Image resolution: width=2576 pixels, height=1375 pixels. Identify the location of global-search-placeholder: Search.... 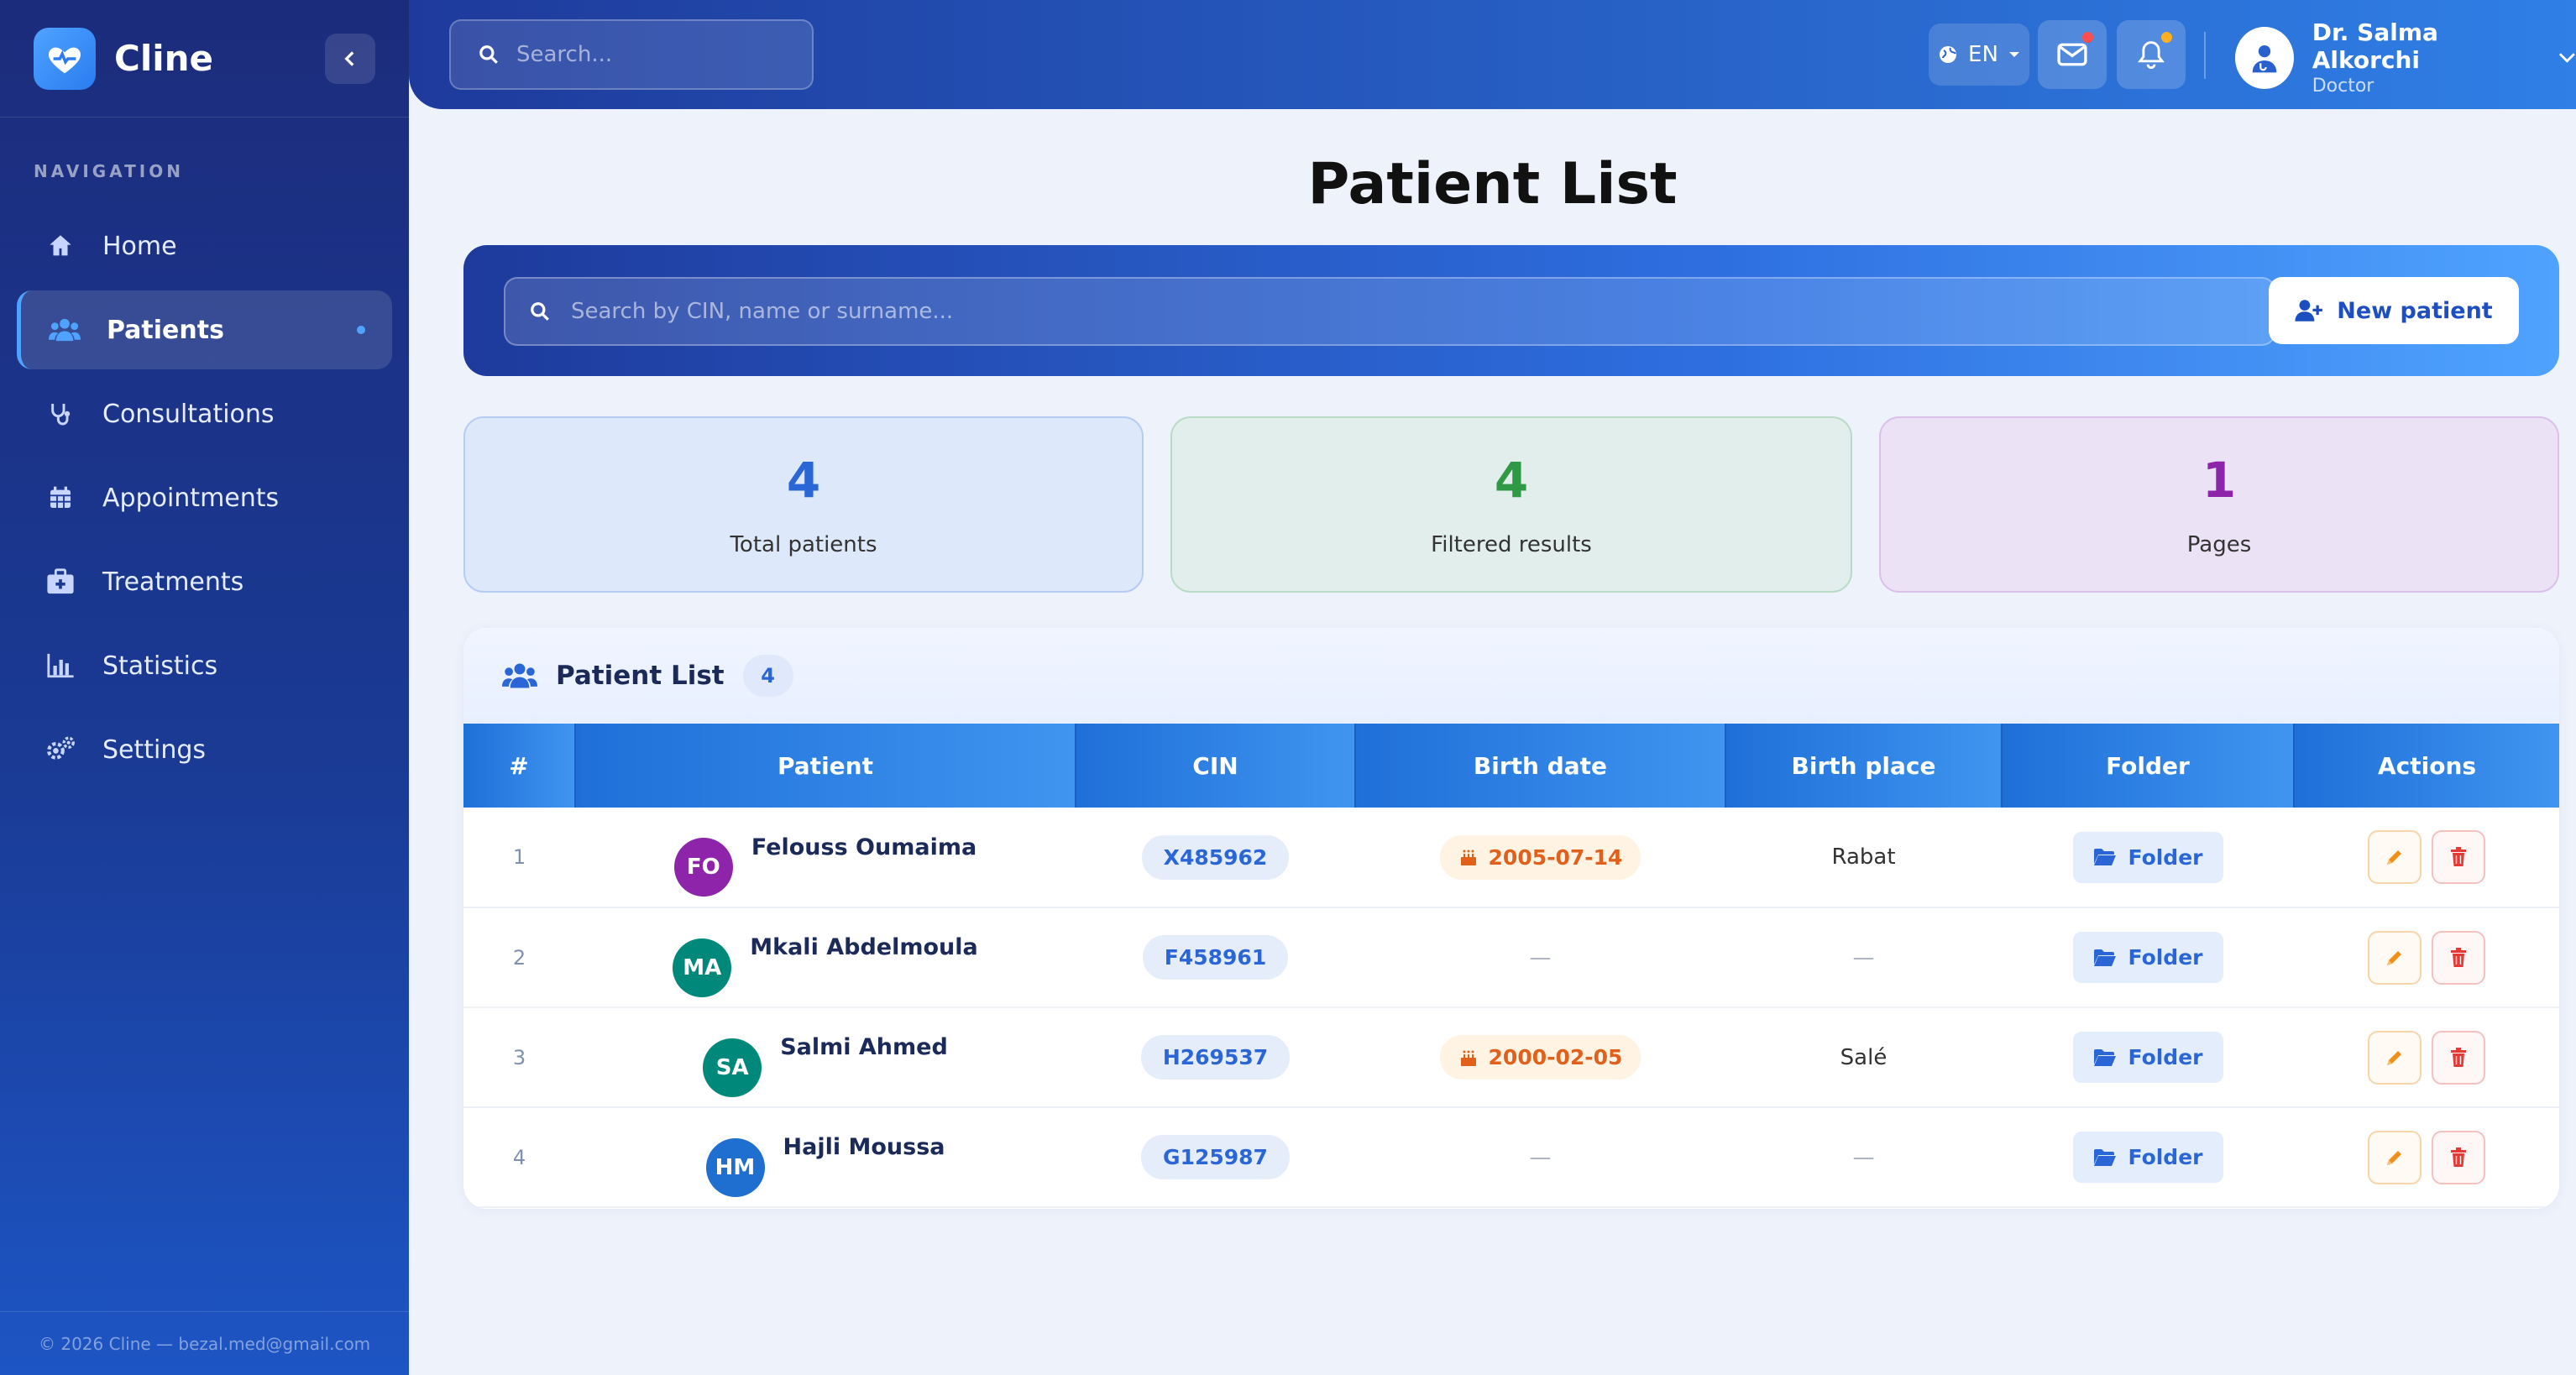
(565, 54).